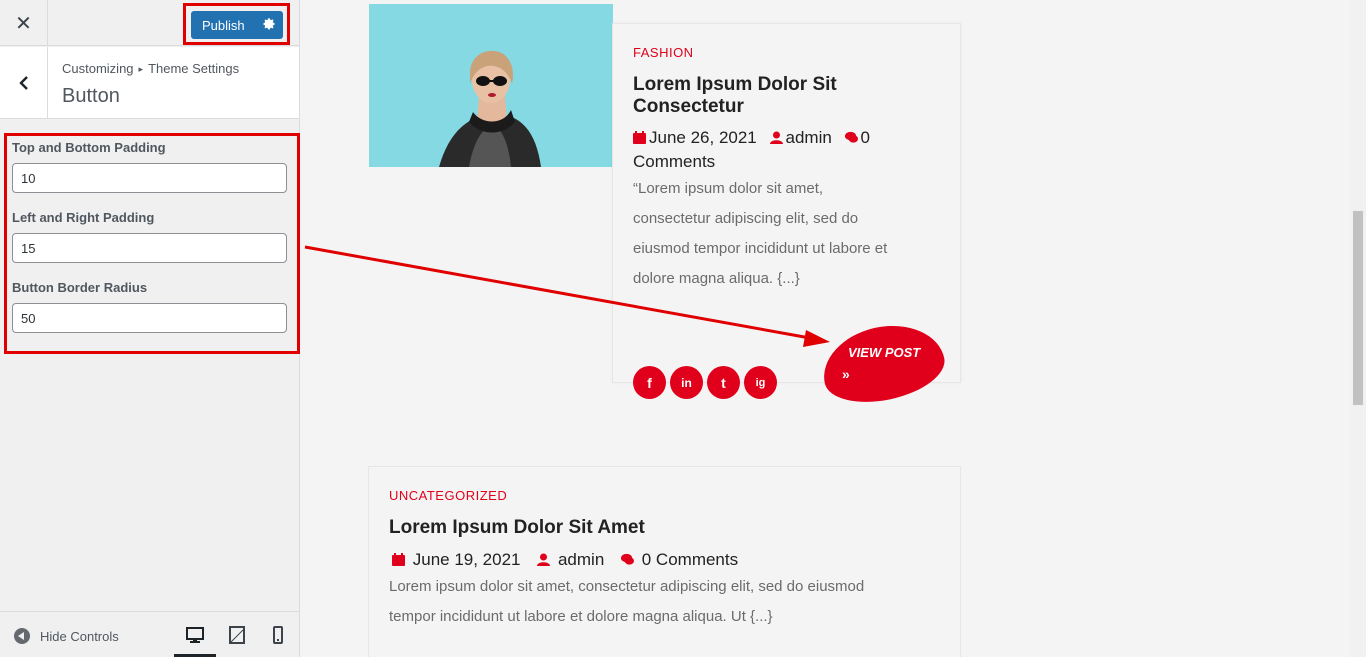 This screenshot has height=657, width=1366. Describe the element at coordinates (663, 52) in the screenshot. I see `post-category-link: FASHION` at that location.